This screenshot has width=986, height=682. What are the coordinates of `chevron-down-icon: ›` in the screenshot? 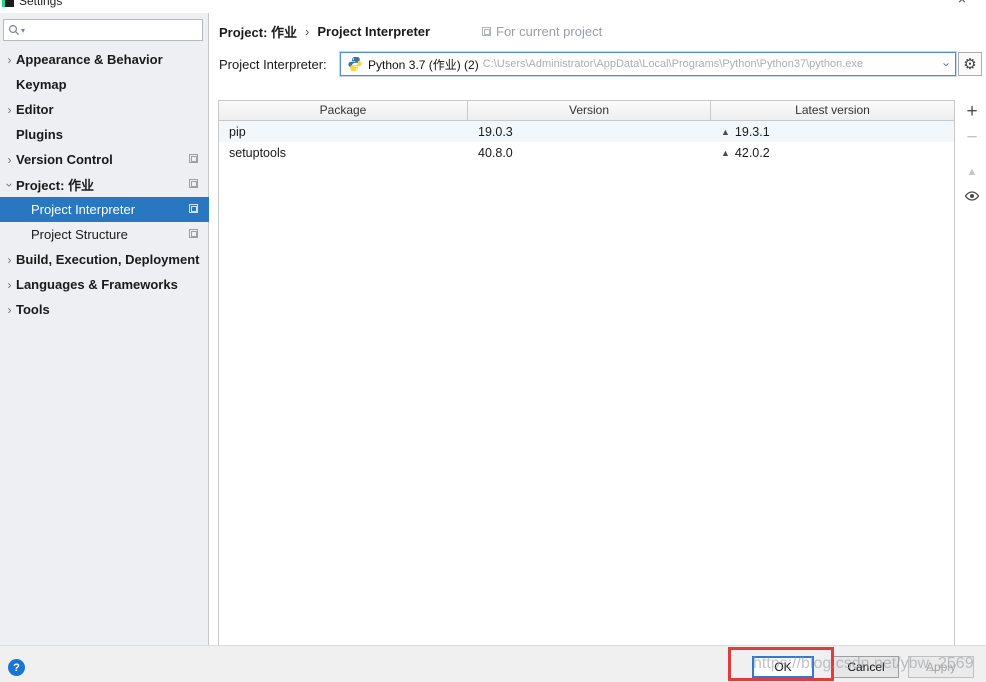 It's located at (946, 64).